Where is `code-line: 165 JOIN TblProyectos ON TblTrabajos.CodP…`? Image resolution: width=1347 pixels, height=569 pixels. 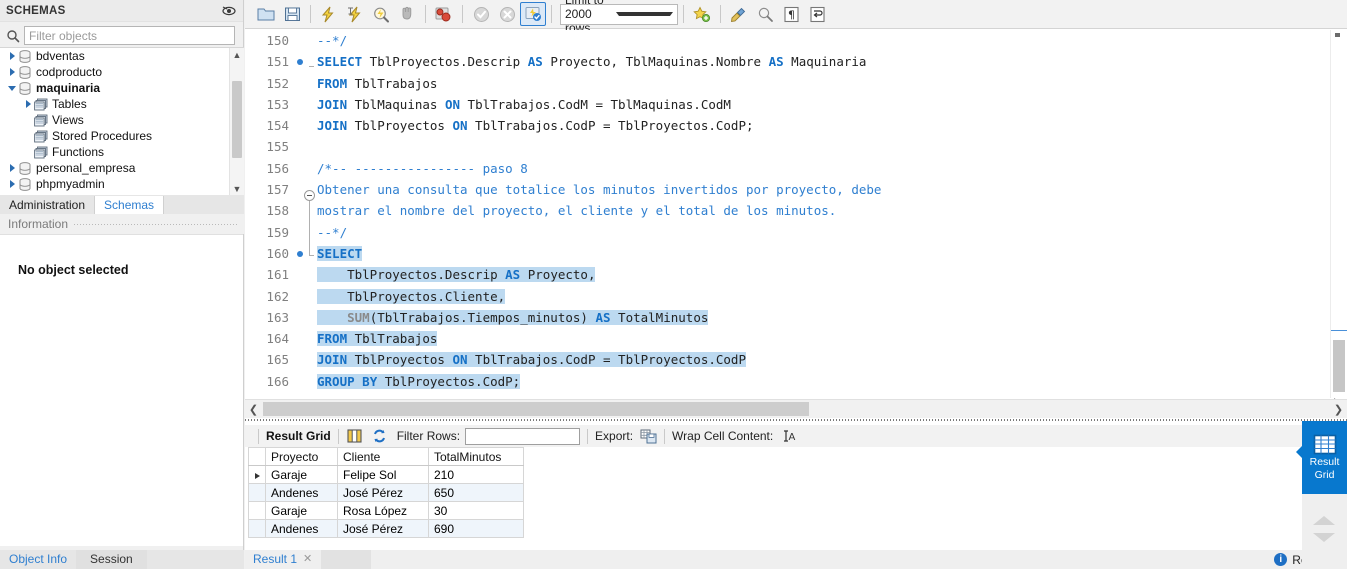 code-line: 165 JOIN TblProyectos ON TblTrabajos.CodP… is located at coordinates (787, 359).